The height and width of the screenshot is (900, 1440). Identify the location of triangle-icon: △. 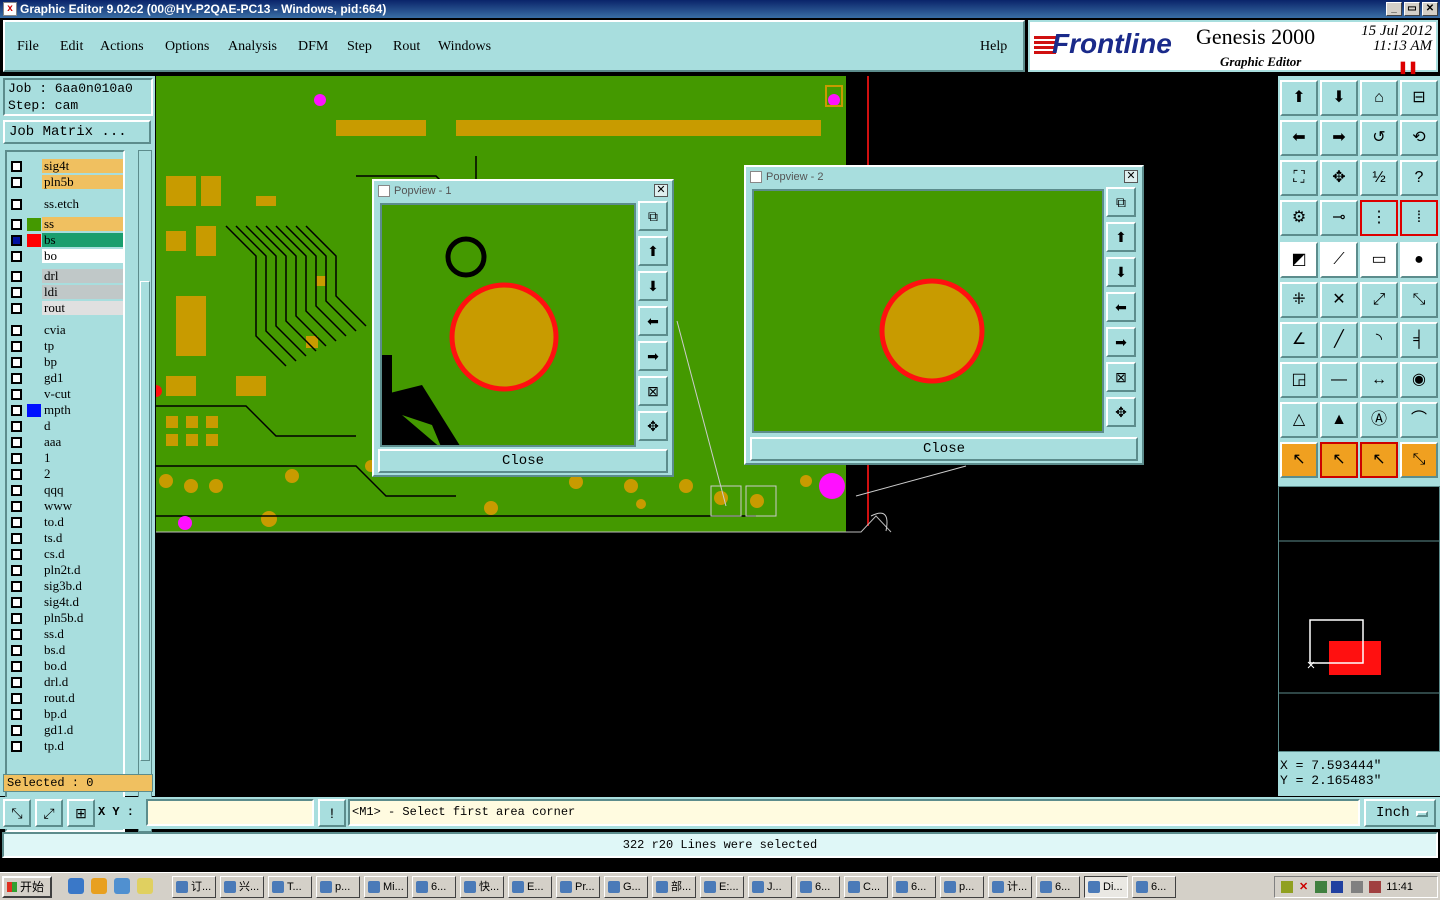
(1299, 420).